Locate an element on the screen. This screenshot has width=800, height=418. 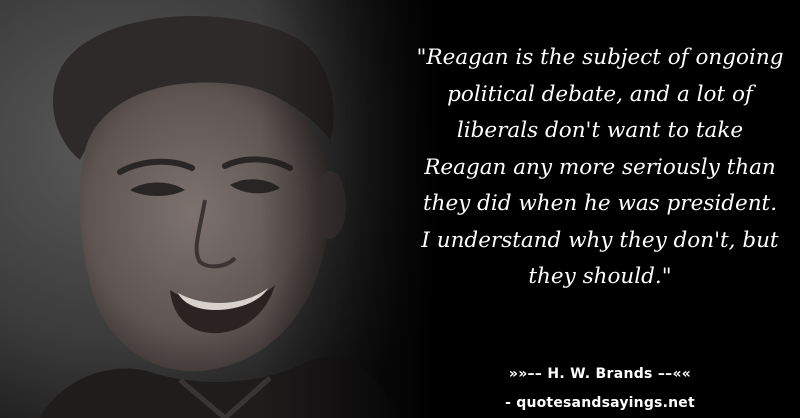
quote-line: "Reagan is the subject of ongoing is located at coordinates (600, 57).